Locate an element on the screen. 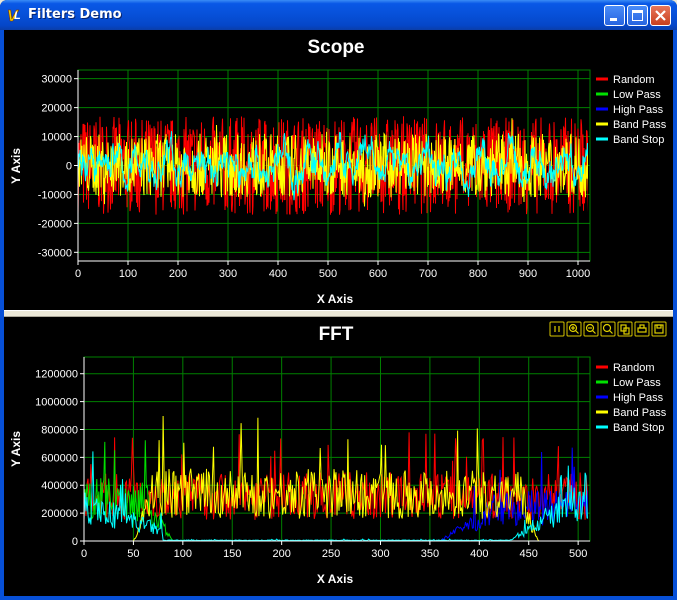  x-tick-label: 700 is located at coordinates (428, 274).